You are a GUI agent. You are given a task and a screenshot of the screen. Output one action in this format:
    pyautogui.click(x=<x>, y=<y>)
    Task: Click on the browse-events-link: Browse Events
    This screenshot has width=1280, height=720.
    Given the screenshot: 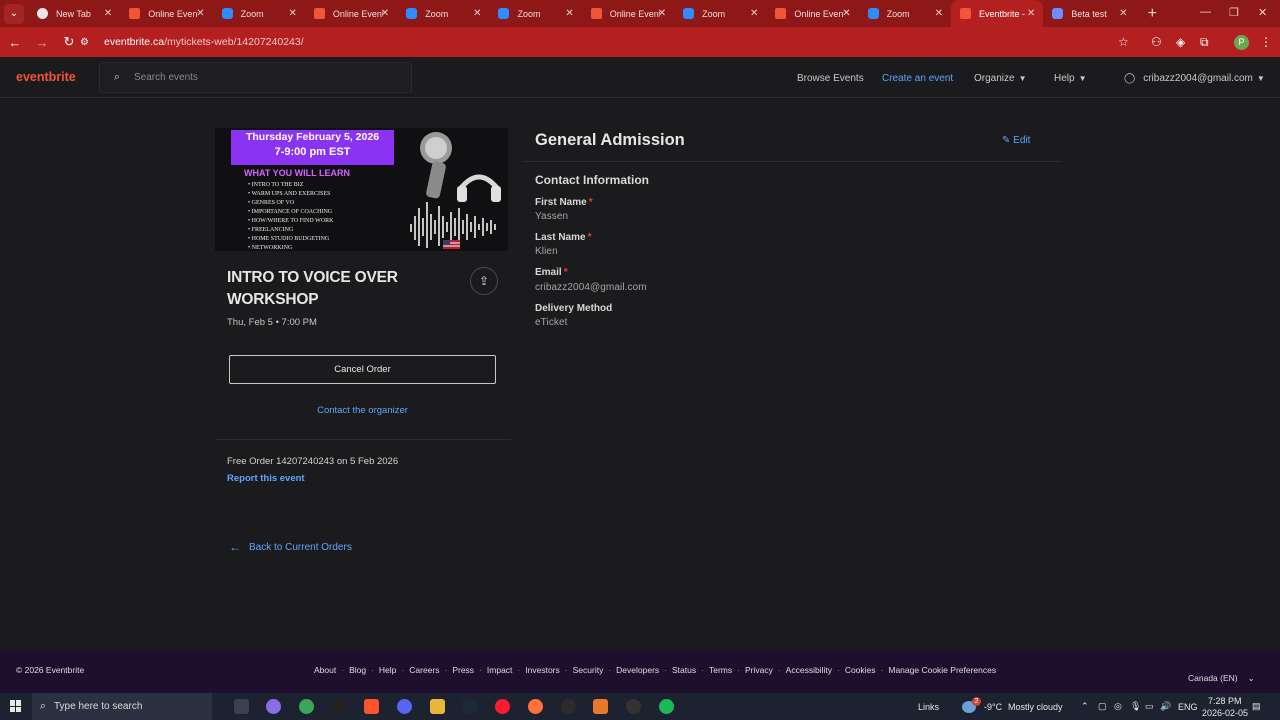 What is the action you would take?
    pyautogui.click(x=830, y=78)
    